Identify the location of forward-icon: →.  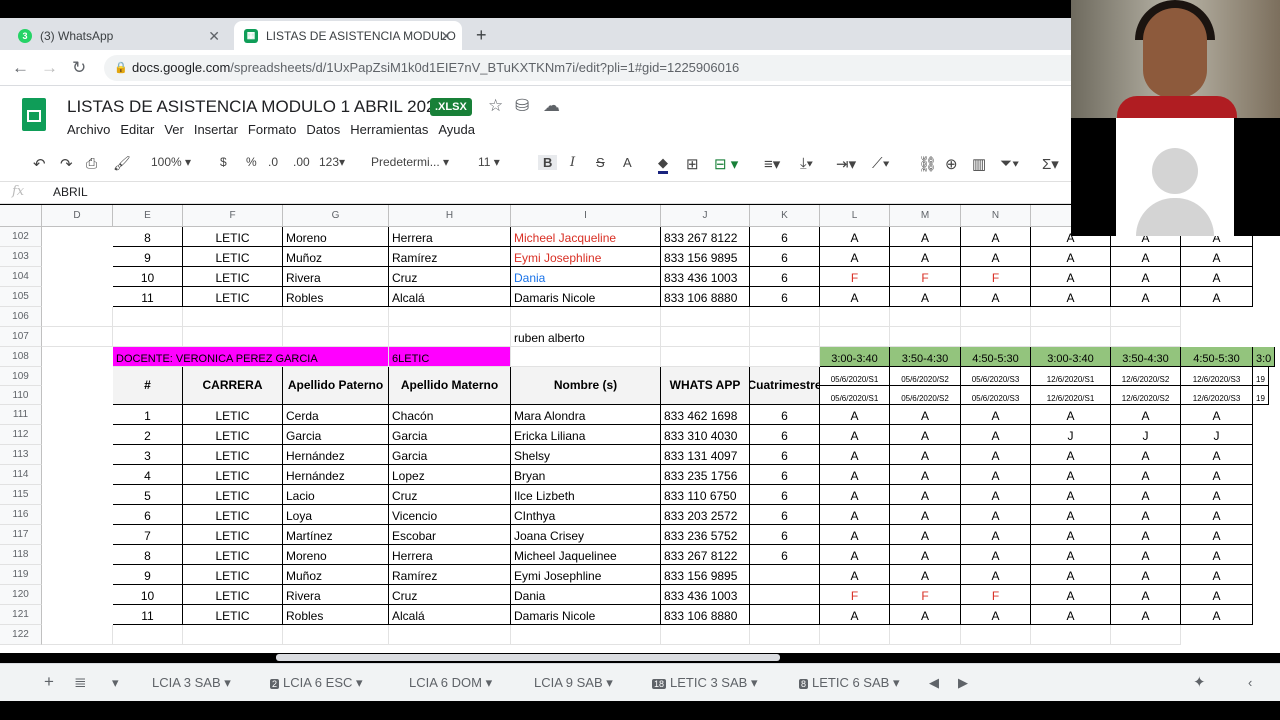
(49, 68).